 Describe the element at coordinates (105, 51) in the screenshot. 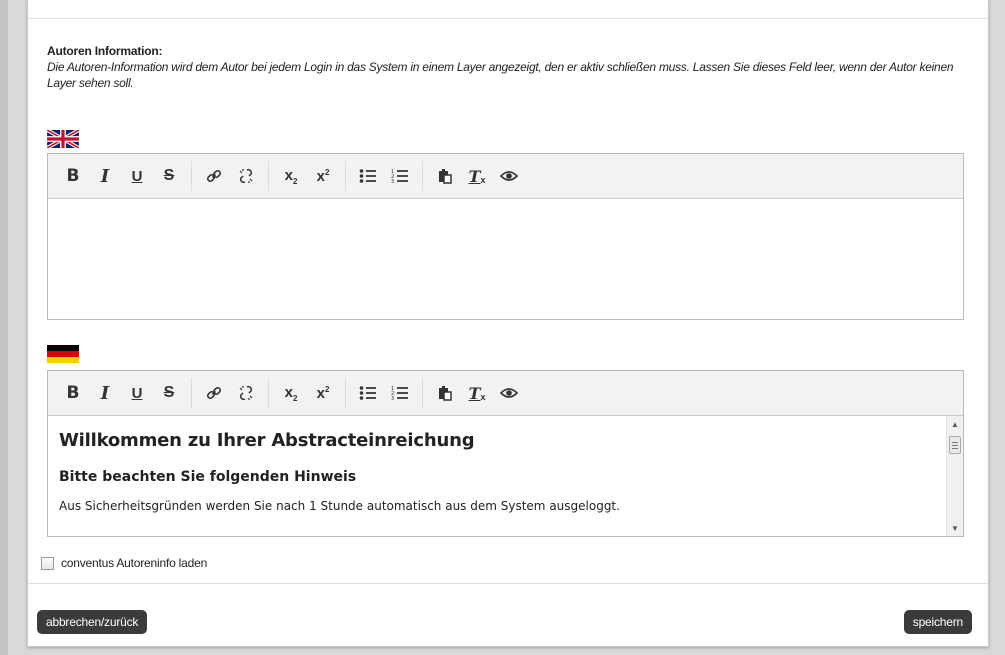

I see `section-title: Autoren Information:` at that location.